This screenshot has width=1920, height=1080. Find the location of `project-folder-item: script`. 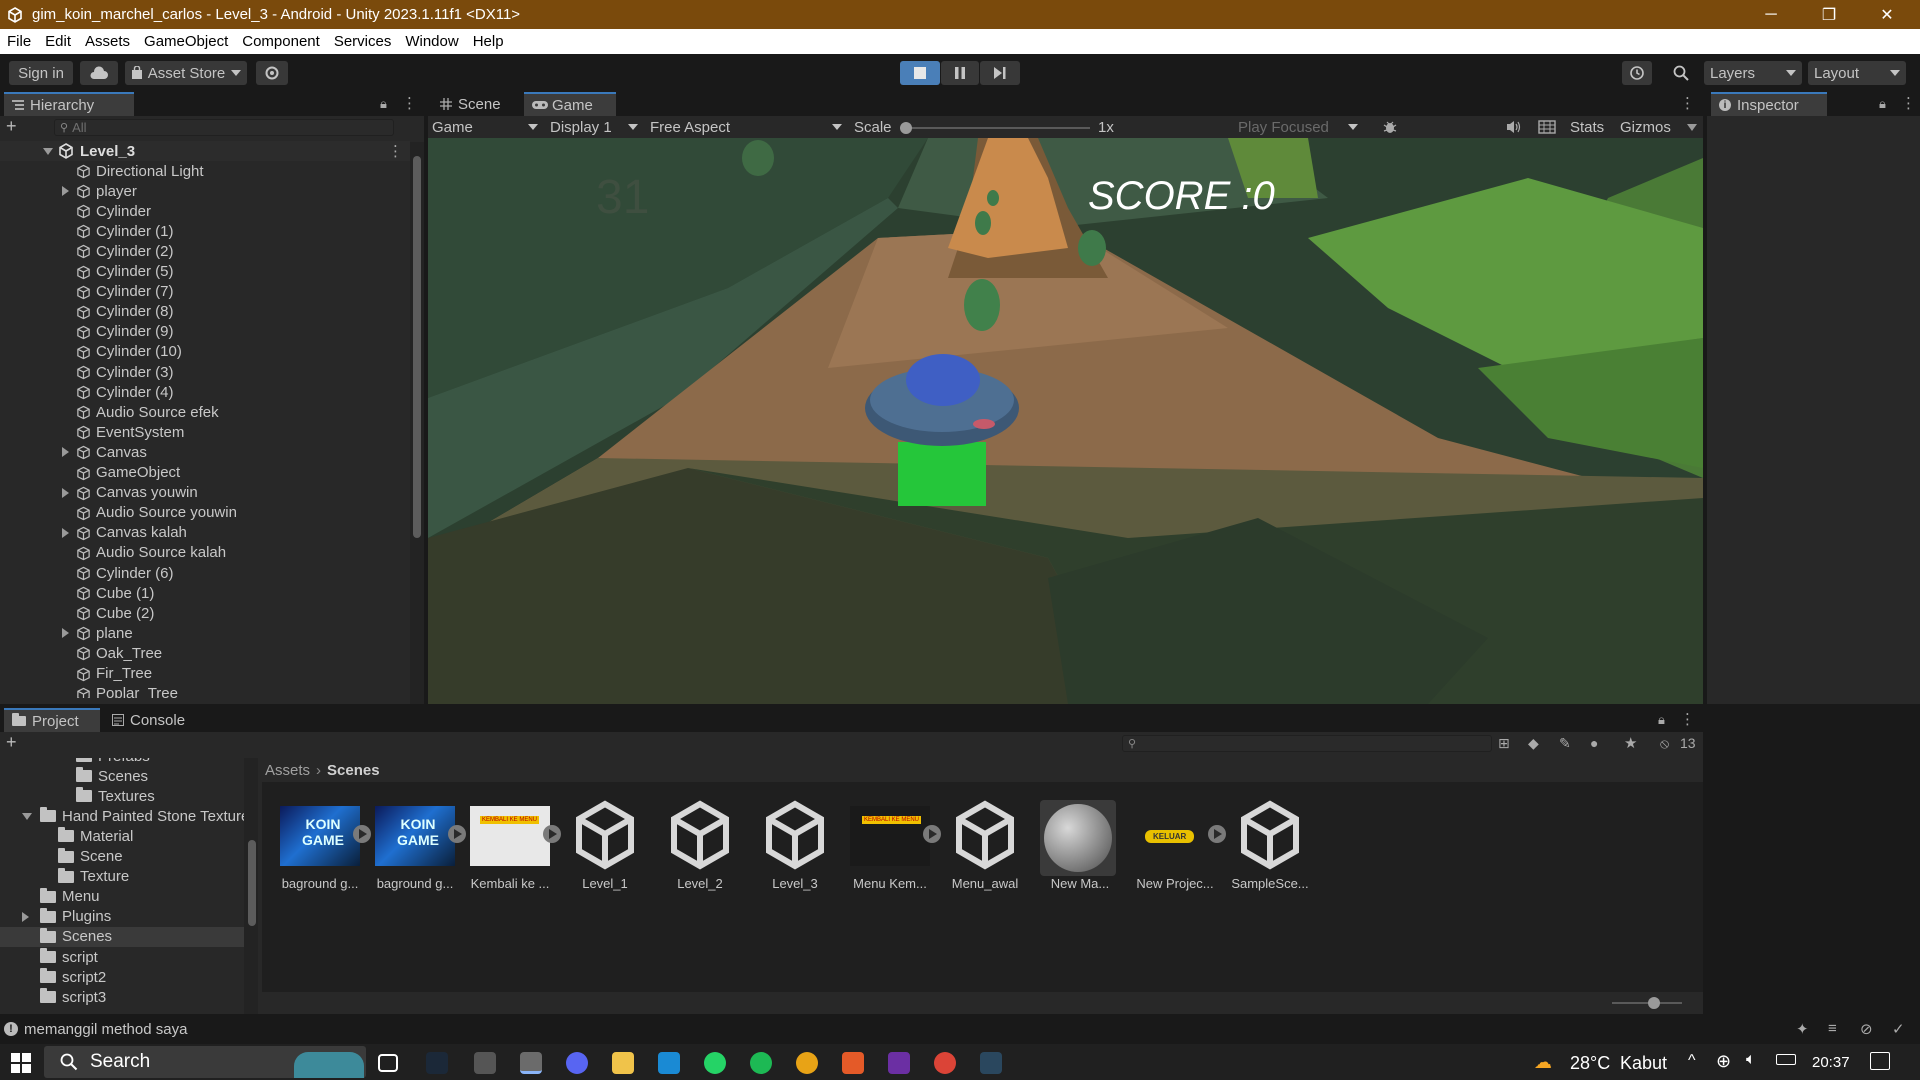

project-folder-item: script is located at coordinates (122, 957).